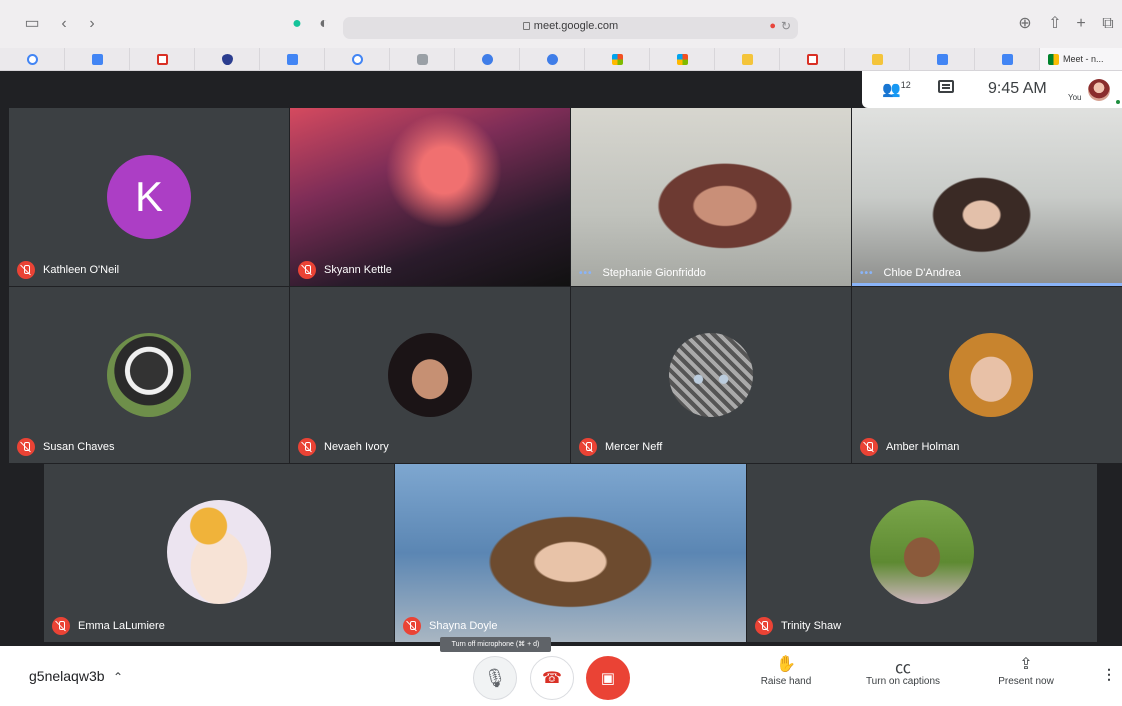  Describe the element at coordinates (786, 670) in the screenshot. I see `raise-hand-button: ✋ Raise hand` at that location.